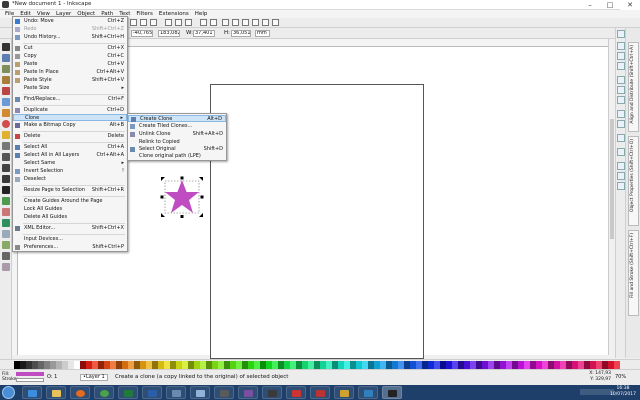  Describe the element at coordinates (70, 136) in the screenshot. I see `menu-item-delete: Delete Delete` at that location.